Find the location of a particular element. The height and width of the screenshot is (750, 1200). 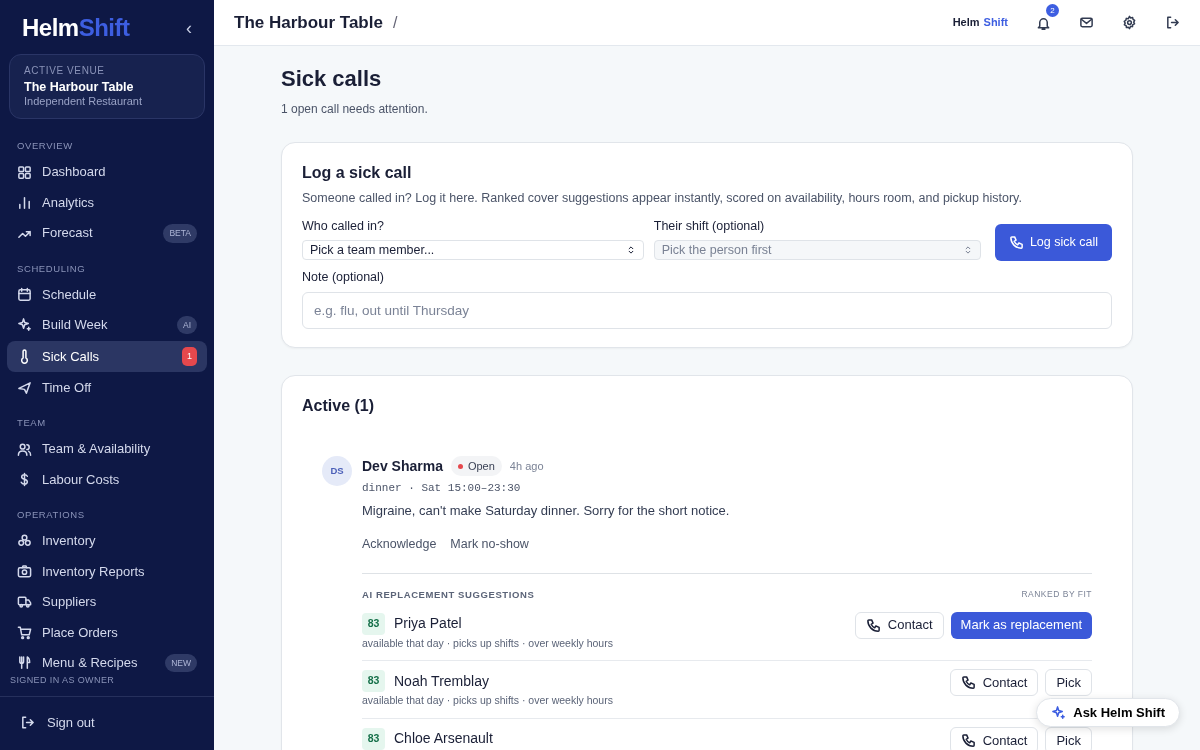

tag-badge: AI is located at coordinates (186, 325).